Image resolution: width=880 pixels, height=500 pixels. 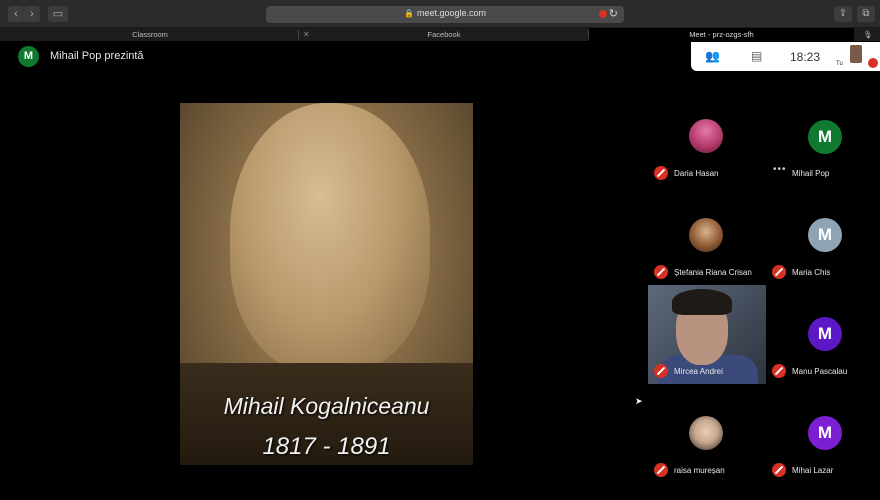 What do you see at coordinates (58, 14) in the screenshot?
I see `sidebar-toggle-icon: ▭` at bounding box center [58, 14].